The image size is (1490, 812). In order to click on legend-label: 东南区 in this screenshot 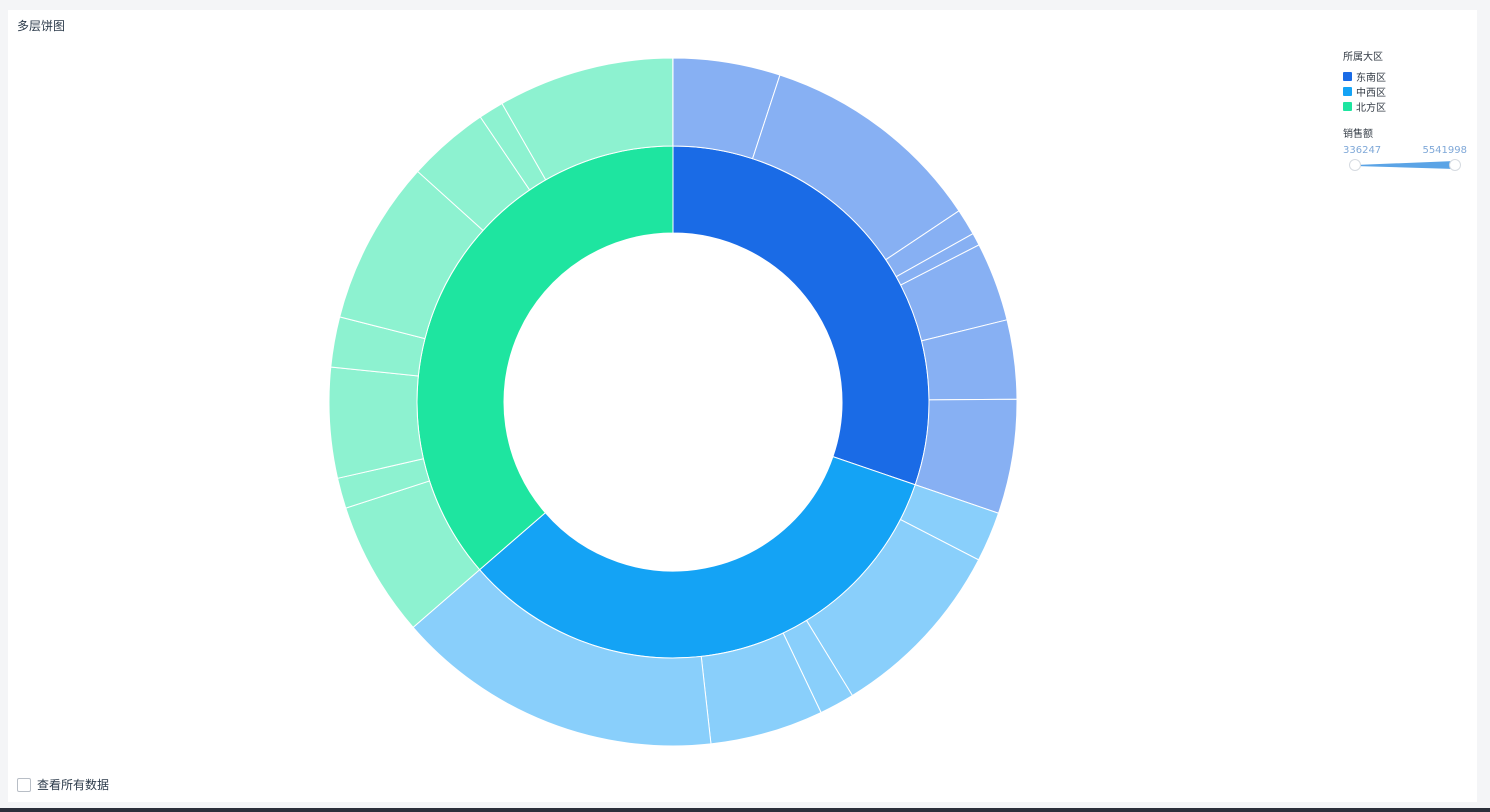, I will do `click(1371, 78)`.